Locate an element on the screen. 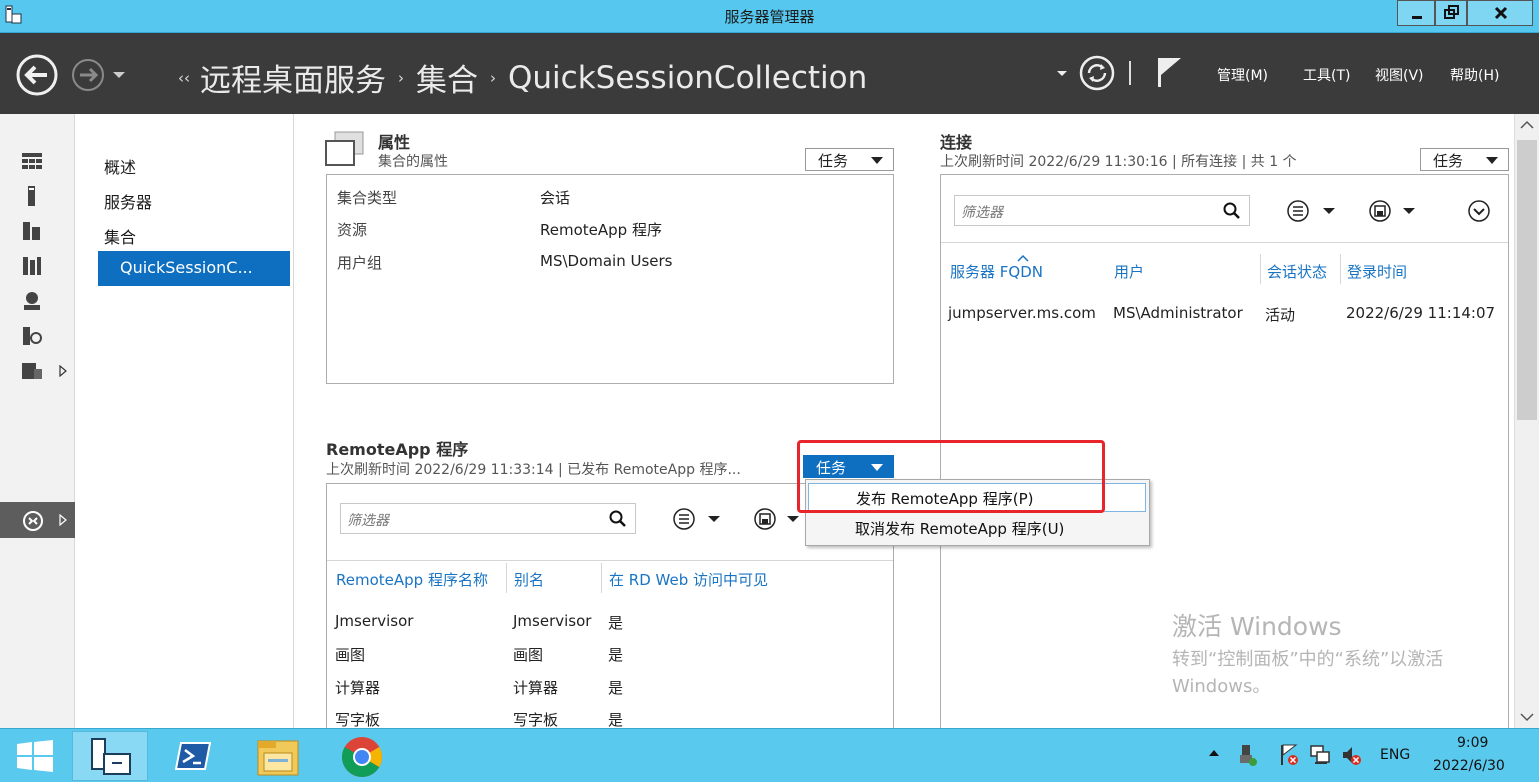 The image size is (1539, 782). clock-date: 2022/6/30 is located at coordinates (1469, 766).